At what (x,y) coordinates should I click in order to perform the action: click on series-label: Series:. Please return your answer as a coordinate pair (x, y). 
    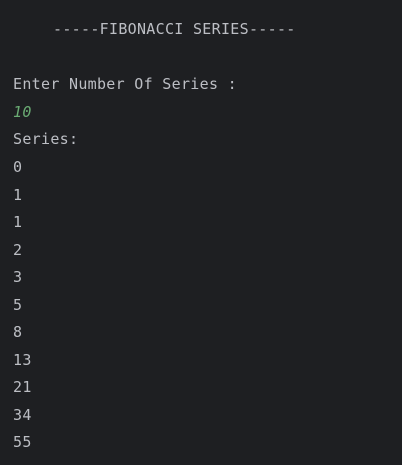
    Looking at the image, I should click on (46, 139).